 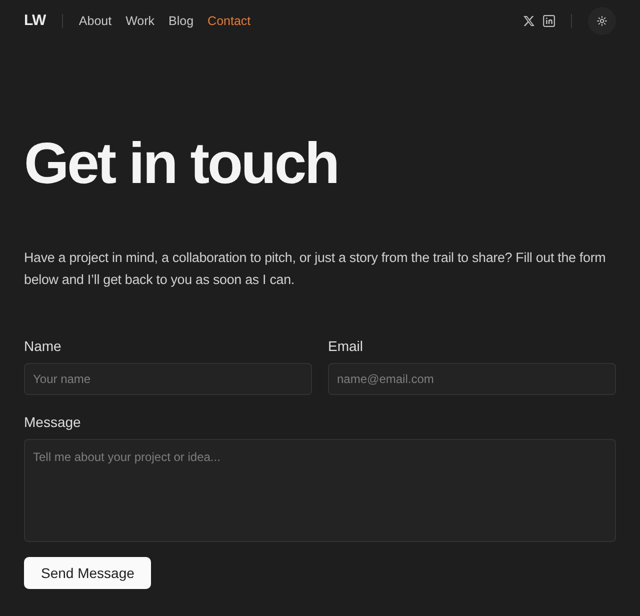 I want to click on page-heading: Get in touch, so click(x=181, y=164).